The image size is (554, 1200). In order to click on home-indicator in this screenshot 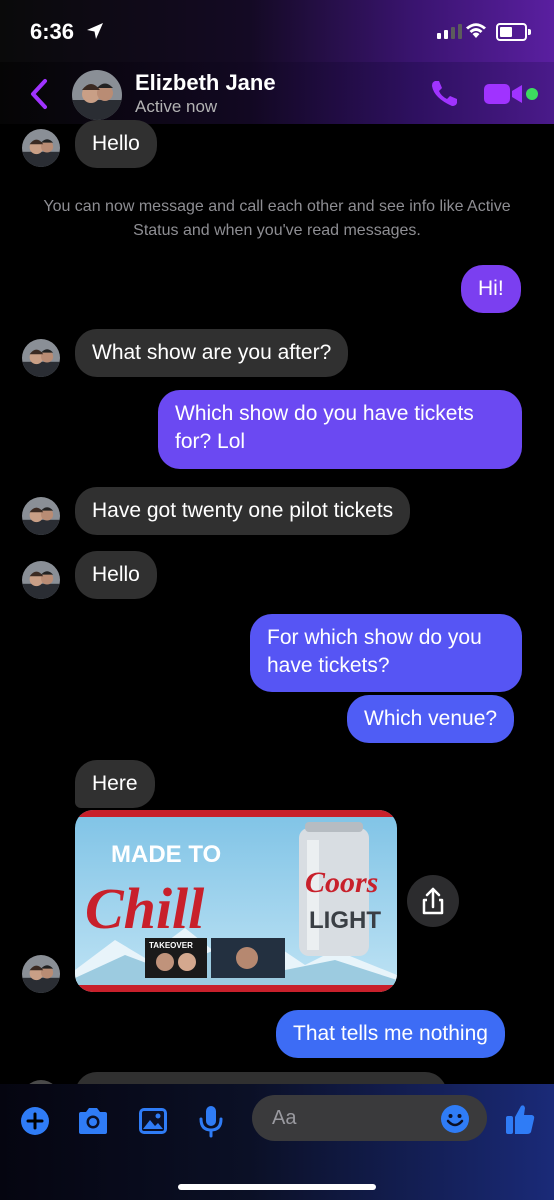, I will do `click(277, 1187)`.